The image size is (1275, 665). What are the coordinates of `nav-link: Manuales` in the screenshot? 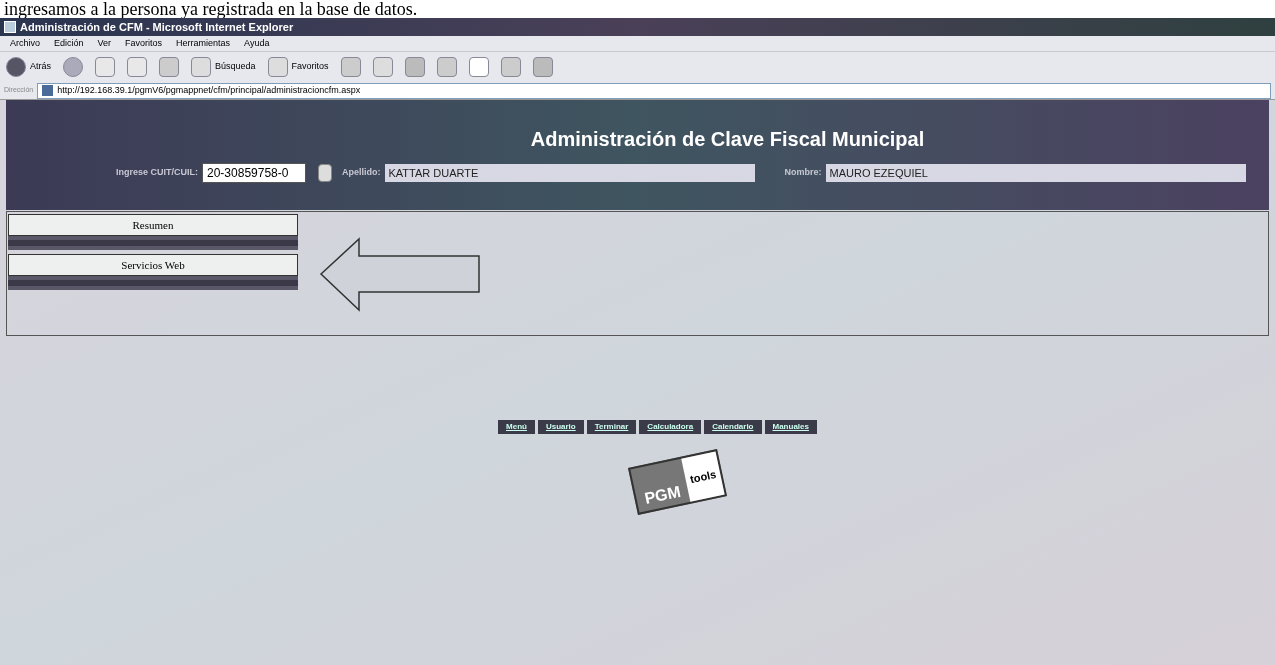 It's located at (790, 427).